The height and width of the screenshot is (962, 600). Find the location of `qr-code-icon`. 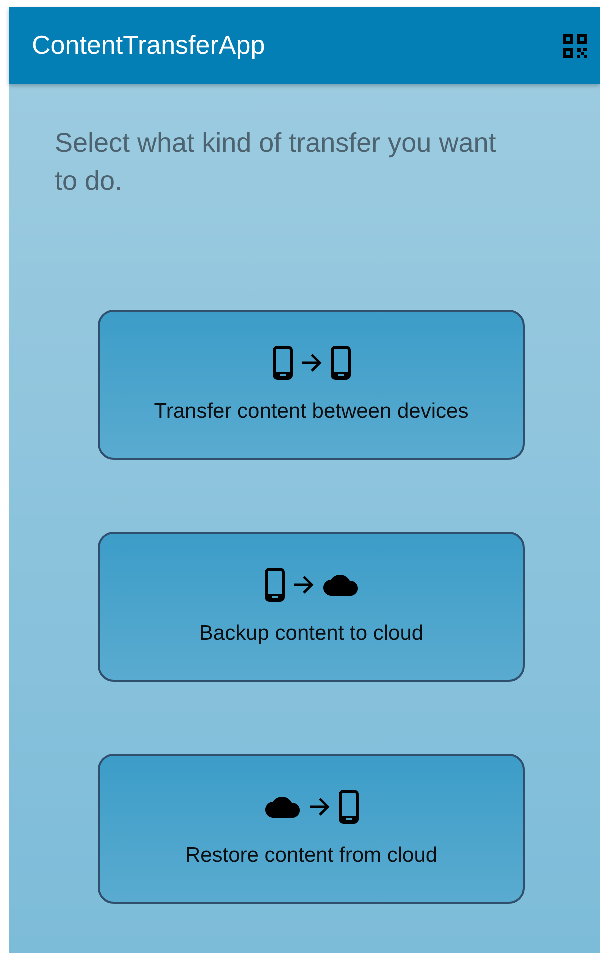

qr-code-icon is located at coordinates (575, 45).